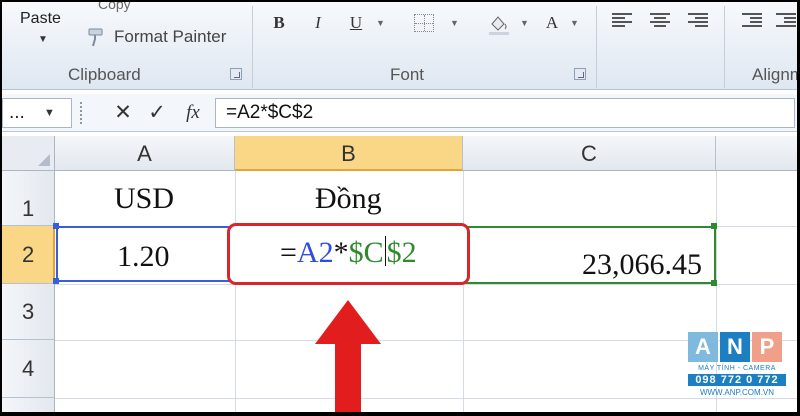 This screenshot has height=416, width=800. Describe the element at coordinates (193, 113) in the screenshot. I see `insert-function-icon: fx` at that location.